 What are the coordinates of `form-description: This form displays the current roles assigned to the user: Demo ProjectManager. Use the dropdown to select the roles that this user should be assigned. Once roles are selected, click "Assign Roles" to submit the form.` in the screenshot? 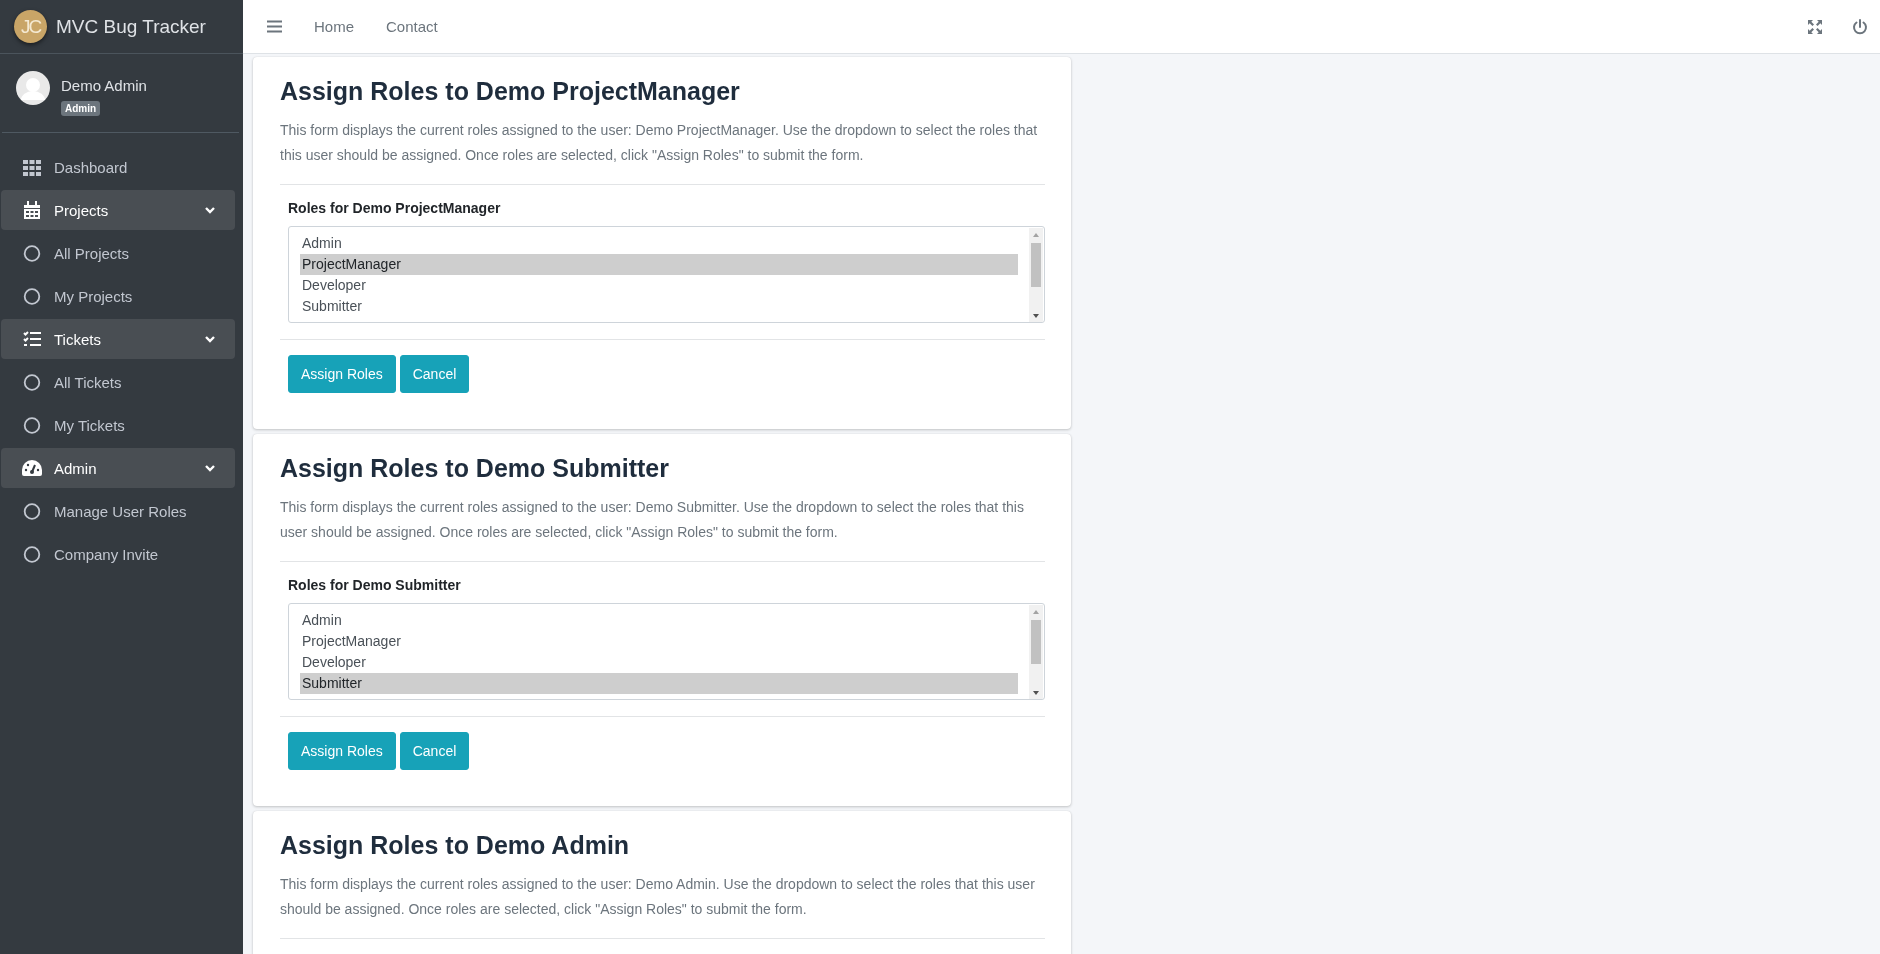 It's located at (659, 143).